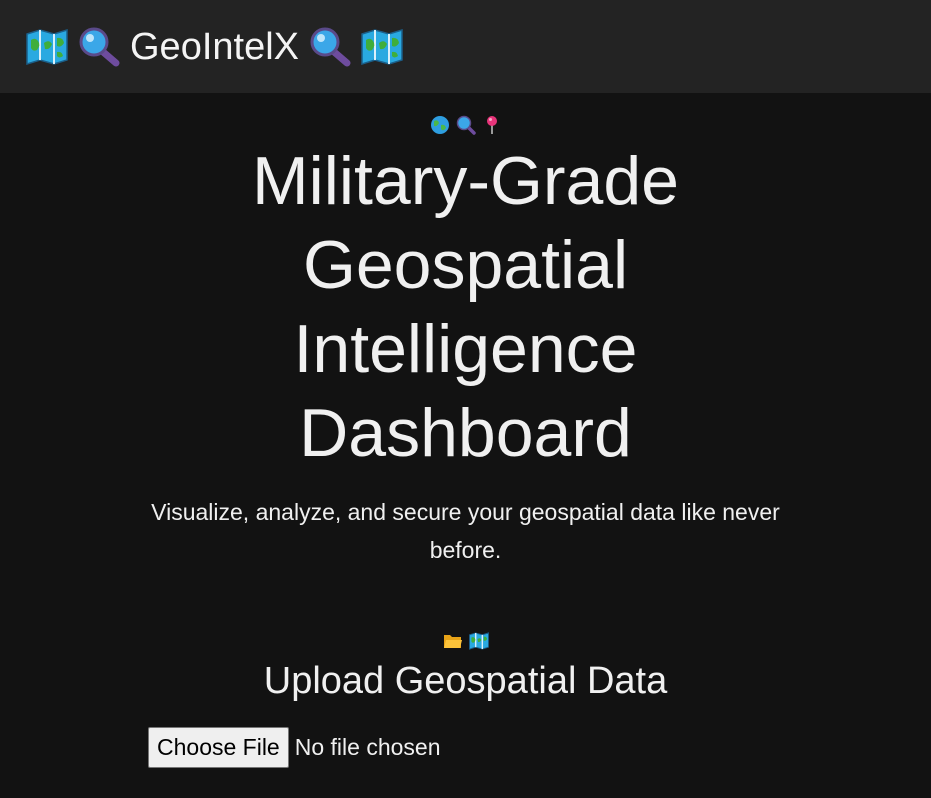  I want to click on folder-icon, so click(453, 641).